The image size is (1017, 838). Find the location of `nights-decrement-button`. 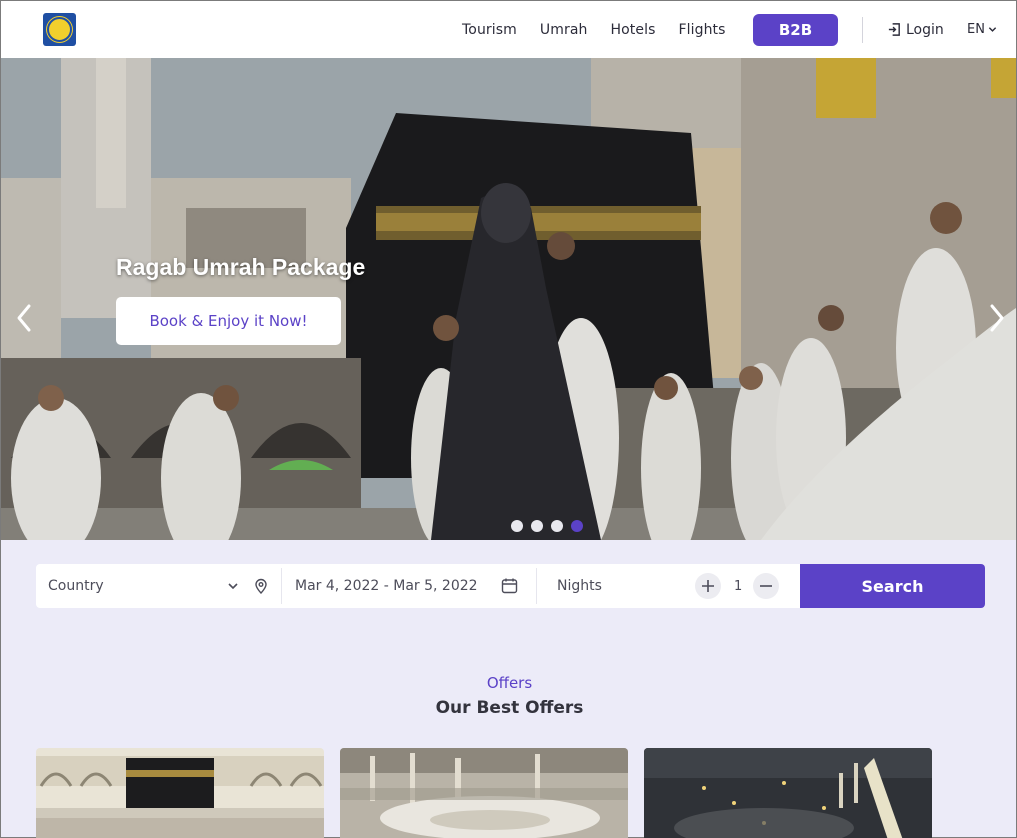

nights-decrement-button is located at coordinates (766, 586).